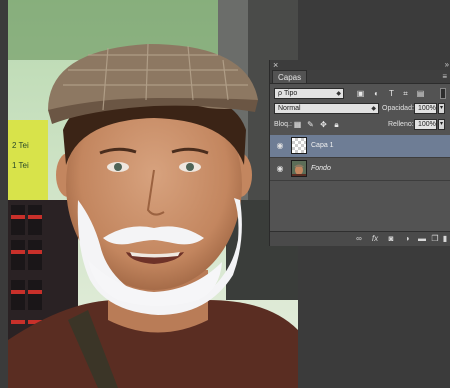 The image size is (450, 388). I want to click on filter-kind-value: Tipo, so click(290, 93).